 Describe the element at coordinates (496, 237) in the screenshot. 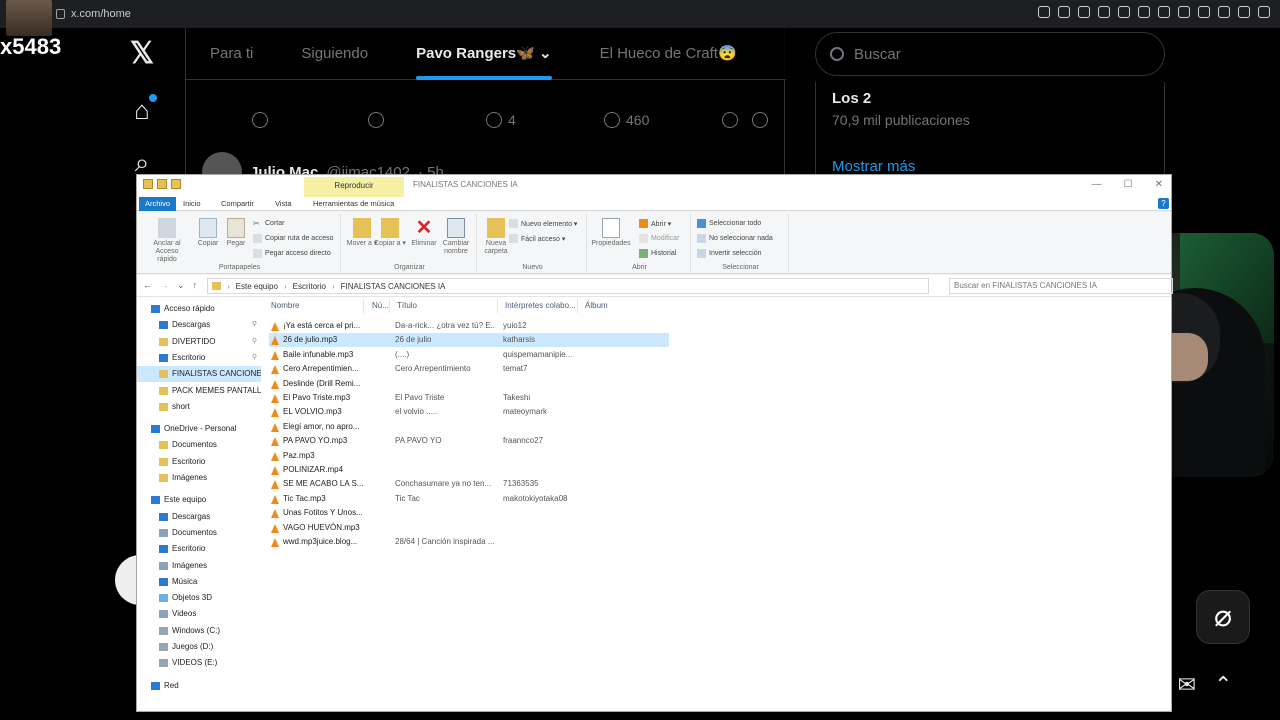

I see `new-folder-button: Nueva carpeta` at that location.